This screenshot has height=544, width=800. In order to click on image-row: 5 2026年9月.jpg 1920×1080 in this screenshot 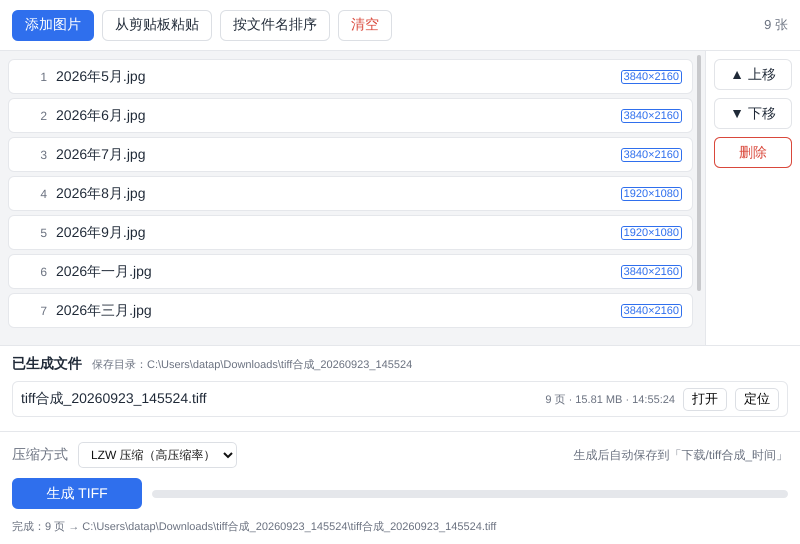, I will do `click(350, 232)`.